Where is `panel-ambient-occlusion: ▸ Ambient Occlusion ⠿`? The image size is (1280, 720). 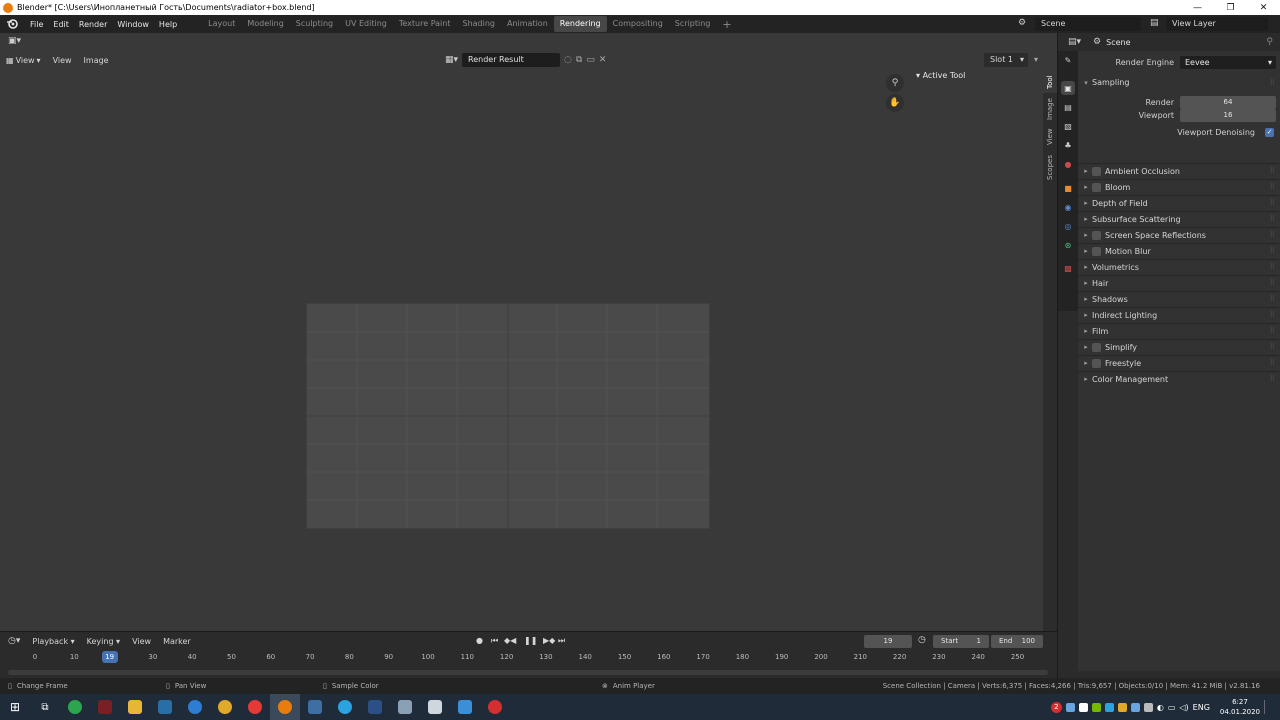
panel-ambient-occlusion: ▸ Ambient Occlusion ⠿ is located at coordinates (1179, 170).